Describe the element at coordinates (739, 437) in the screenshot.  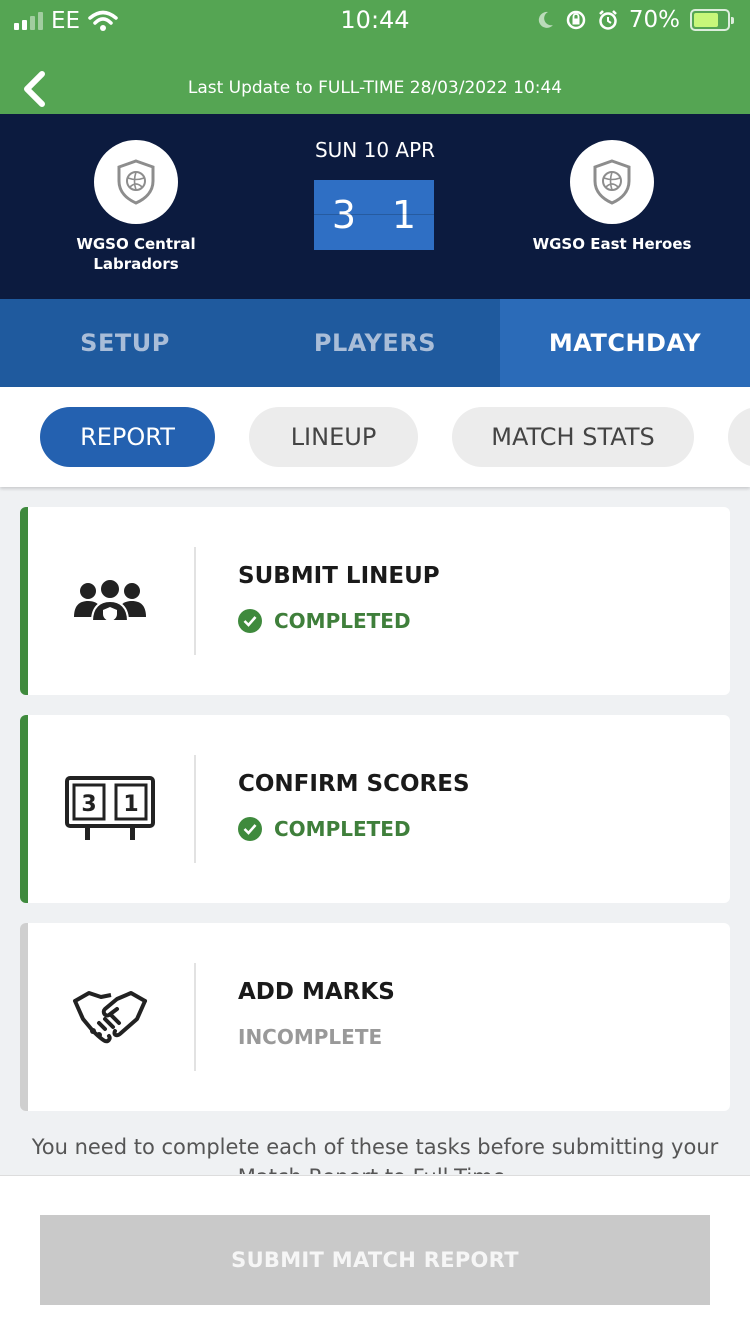
I see `subtab-more` at that location.